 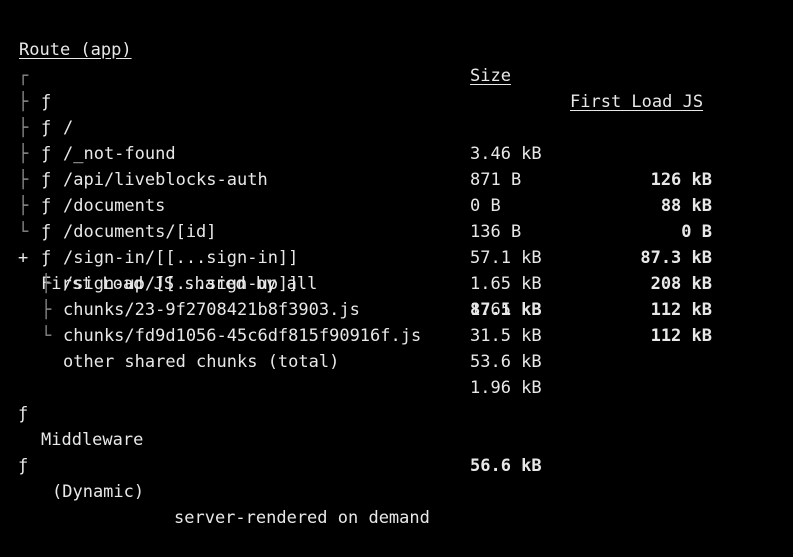 What do you see at coordinates (242, 336) in the screenshot?
I see `chunk-name: chunks/fd9d1056-45c6df815f90916f.js` at bounding box center [242, 336].